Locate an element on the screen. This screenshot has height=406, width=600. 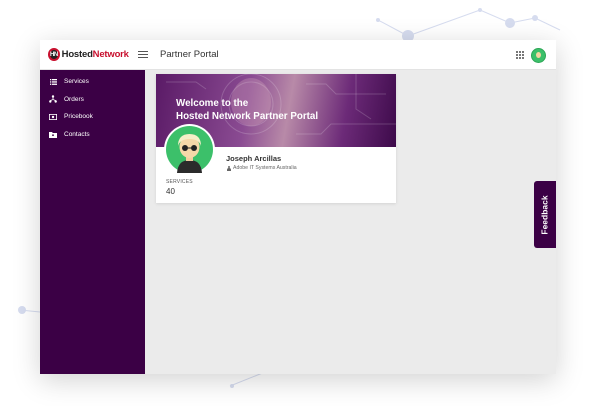
sidebar: Services Orders Pricebook Contacts is located at coordinates (92, 222).